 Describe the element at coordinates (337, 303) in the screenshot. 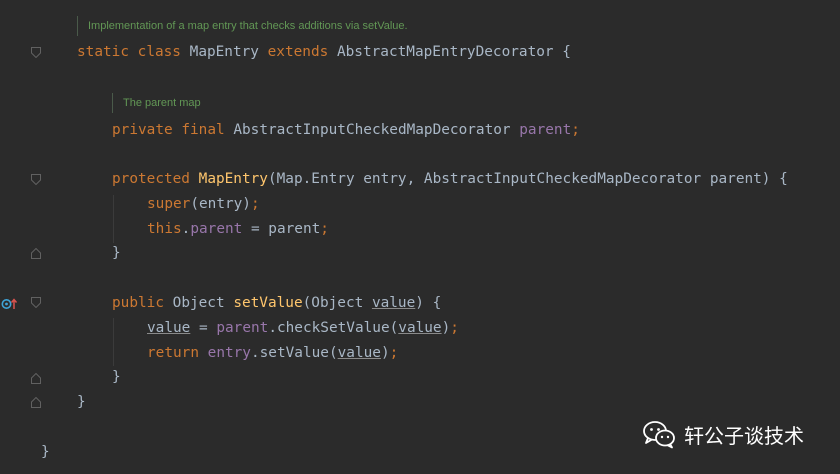

I see `param-type: (Object` at that location.